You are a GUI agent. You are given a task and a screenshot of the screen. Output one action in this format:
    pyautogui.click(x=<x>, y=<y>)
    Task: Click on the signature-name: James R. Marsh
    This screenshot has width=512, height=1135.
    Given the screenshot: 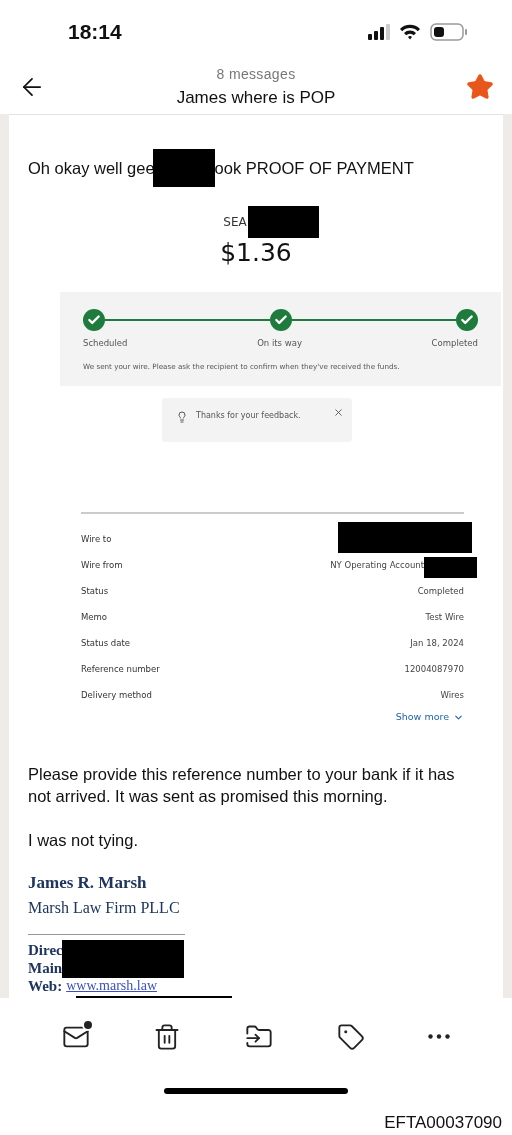 What is the action you would take?
    pyautogui.click(x=88, y=882)
    